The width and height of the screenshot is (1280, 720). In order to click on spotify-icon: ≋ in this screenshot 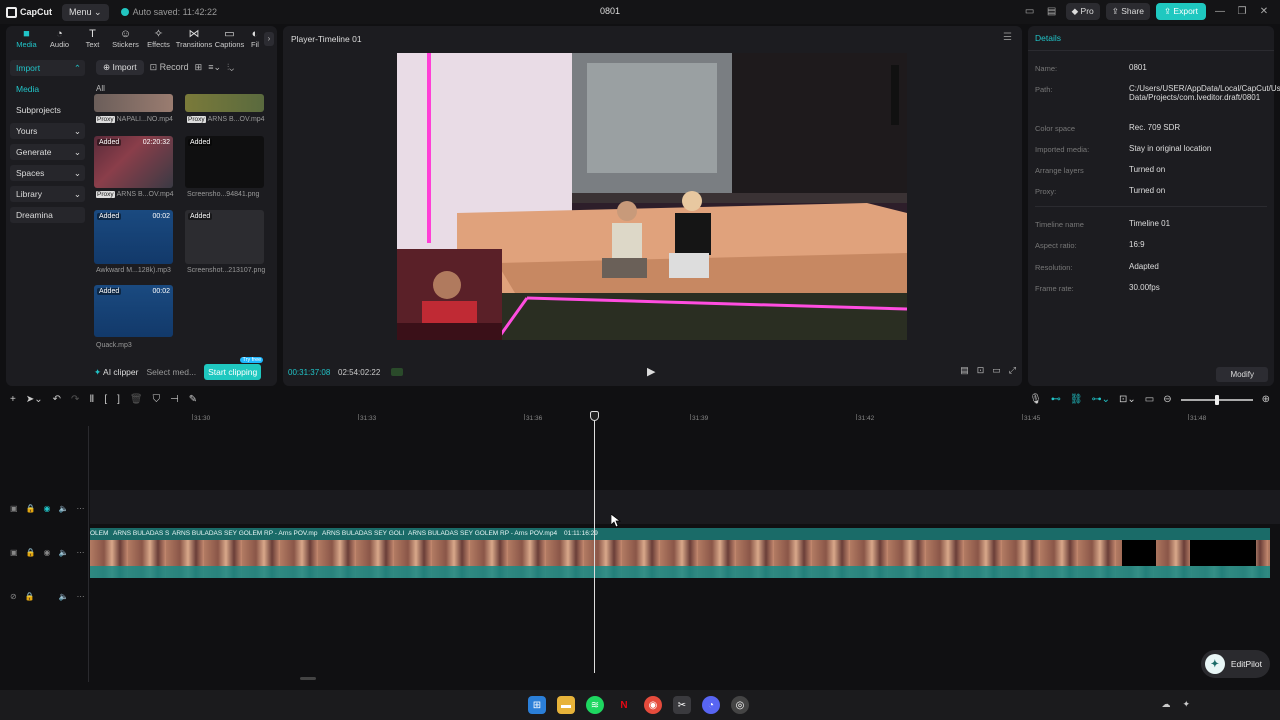, I will do `click(595, 705)`.